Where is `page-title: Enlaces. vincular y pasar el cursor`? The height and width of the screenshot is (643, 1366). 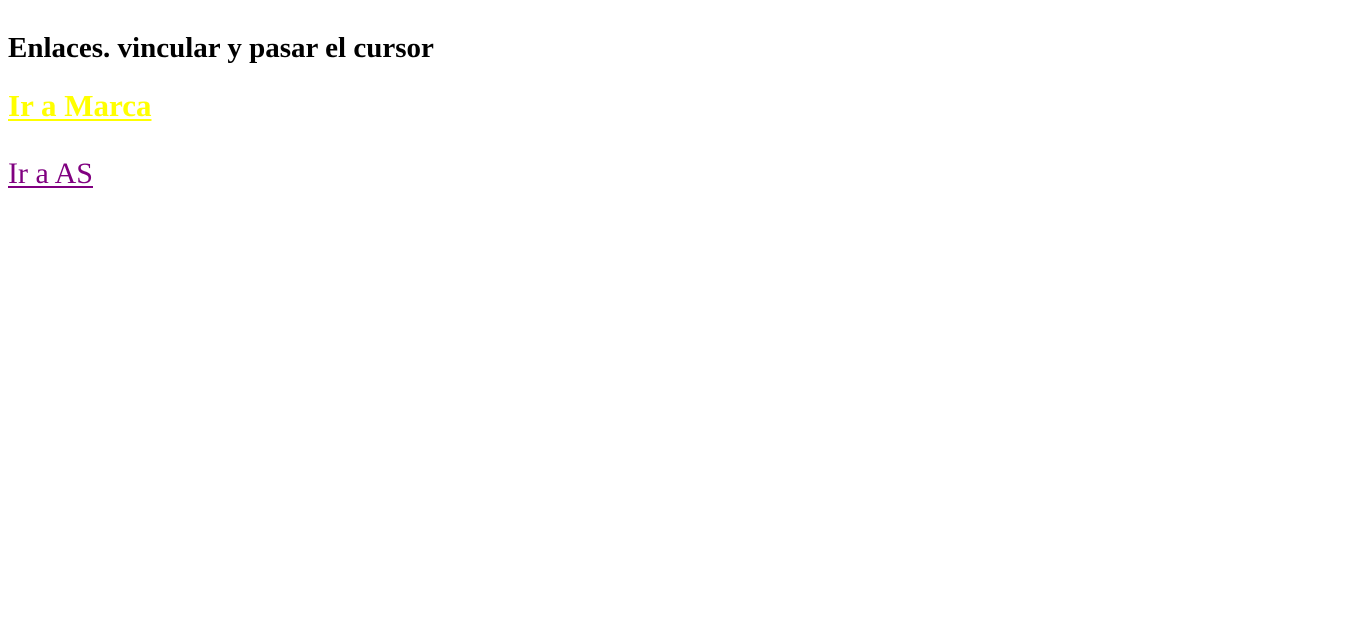
page-title: Enlaces. vincular y pasar el cursor is located at coordinates (221, 48).